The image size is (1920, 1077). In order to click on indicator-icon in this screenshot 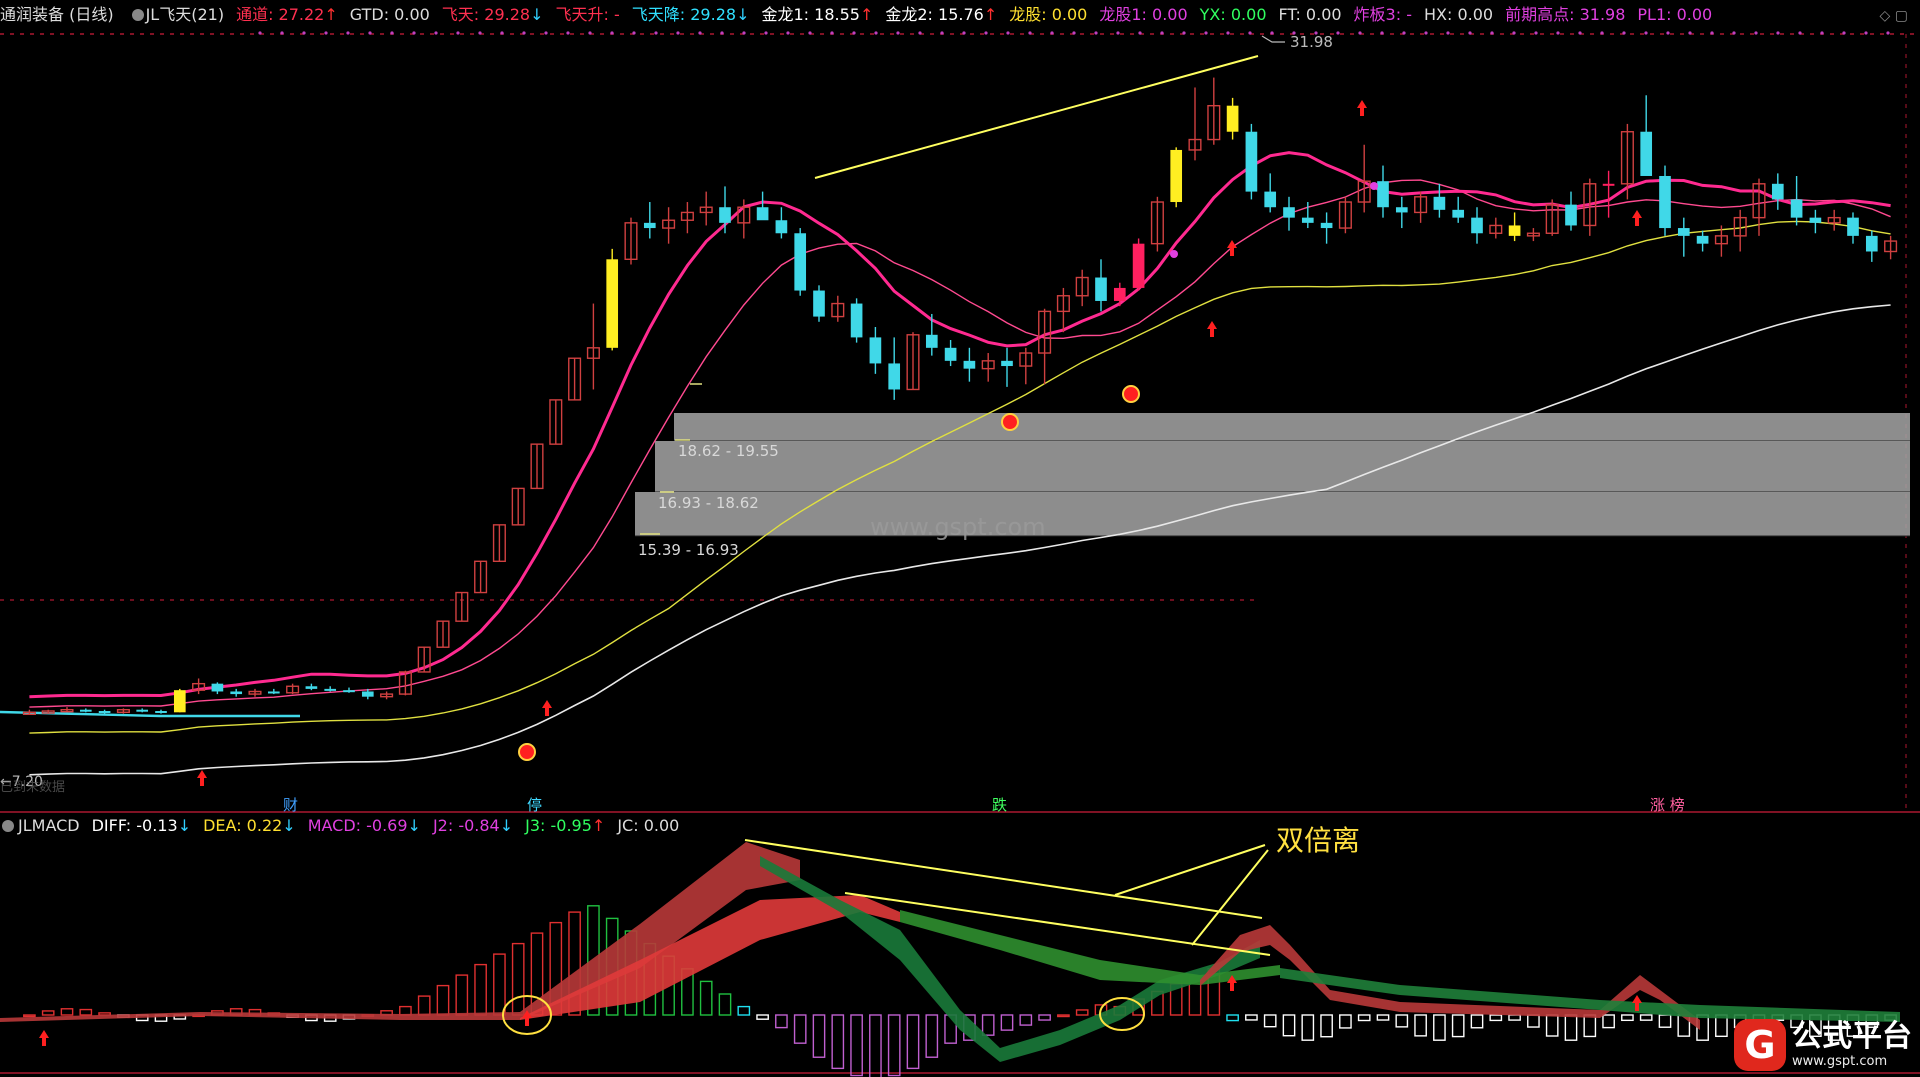, I will do `click(137, 15)`.